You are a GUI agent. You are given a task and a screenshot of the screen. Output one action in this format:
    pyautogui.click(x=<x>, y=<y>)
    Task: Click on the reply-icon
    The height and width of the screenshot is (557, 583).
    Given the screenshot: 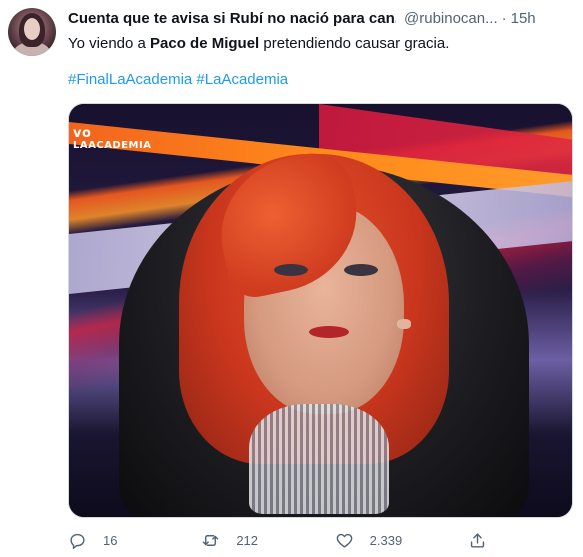 What is the action you would take?
    pyautogui.click(x=77, y=541)
    